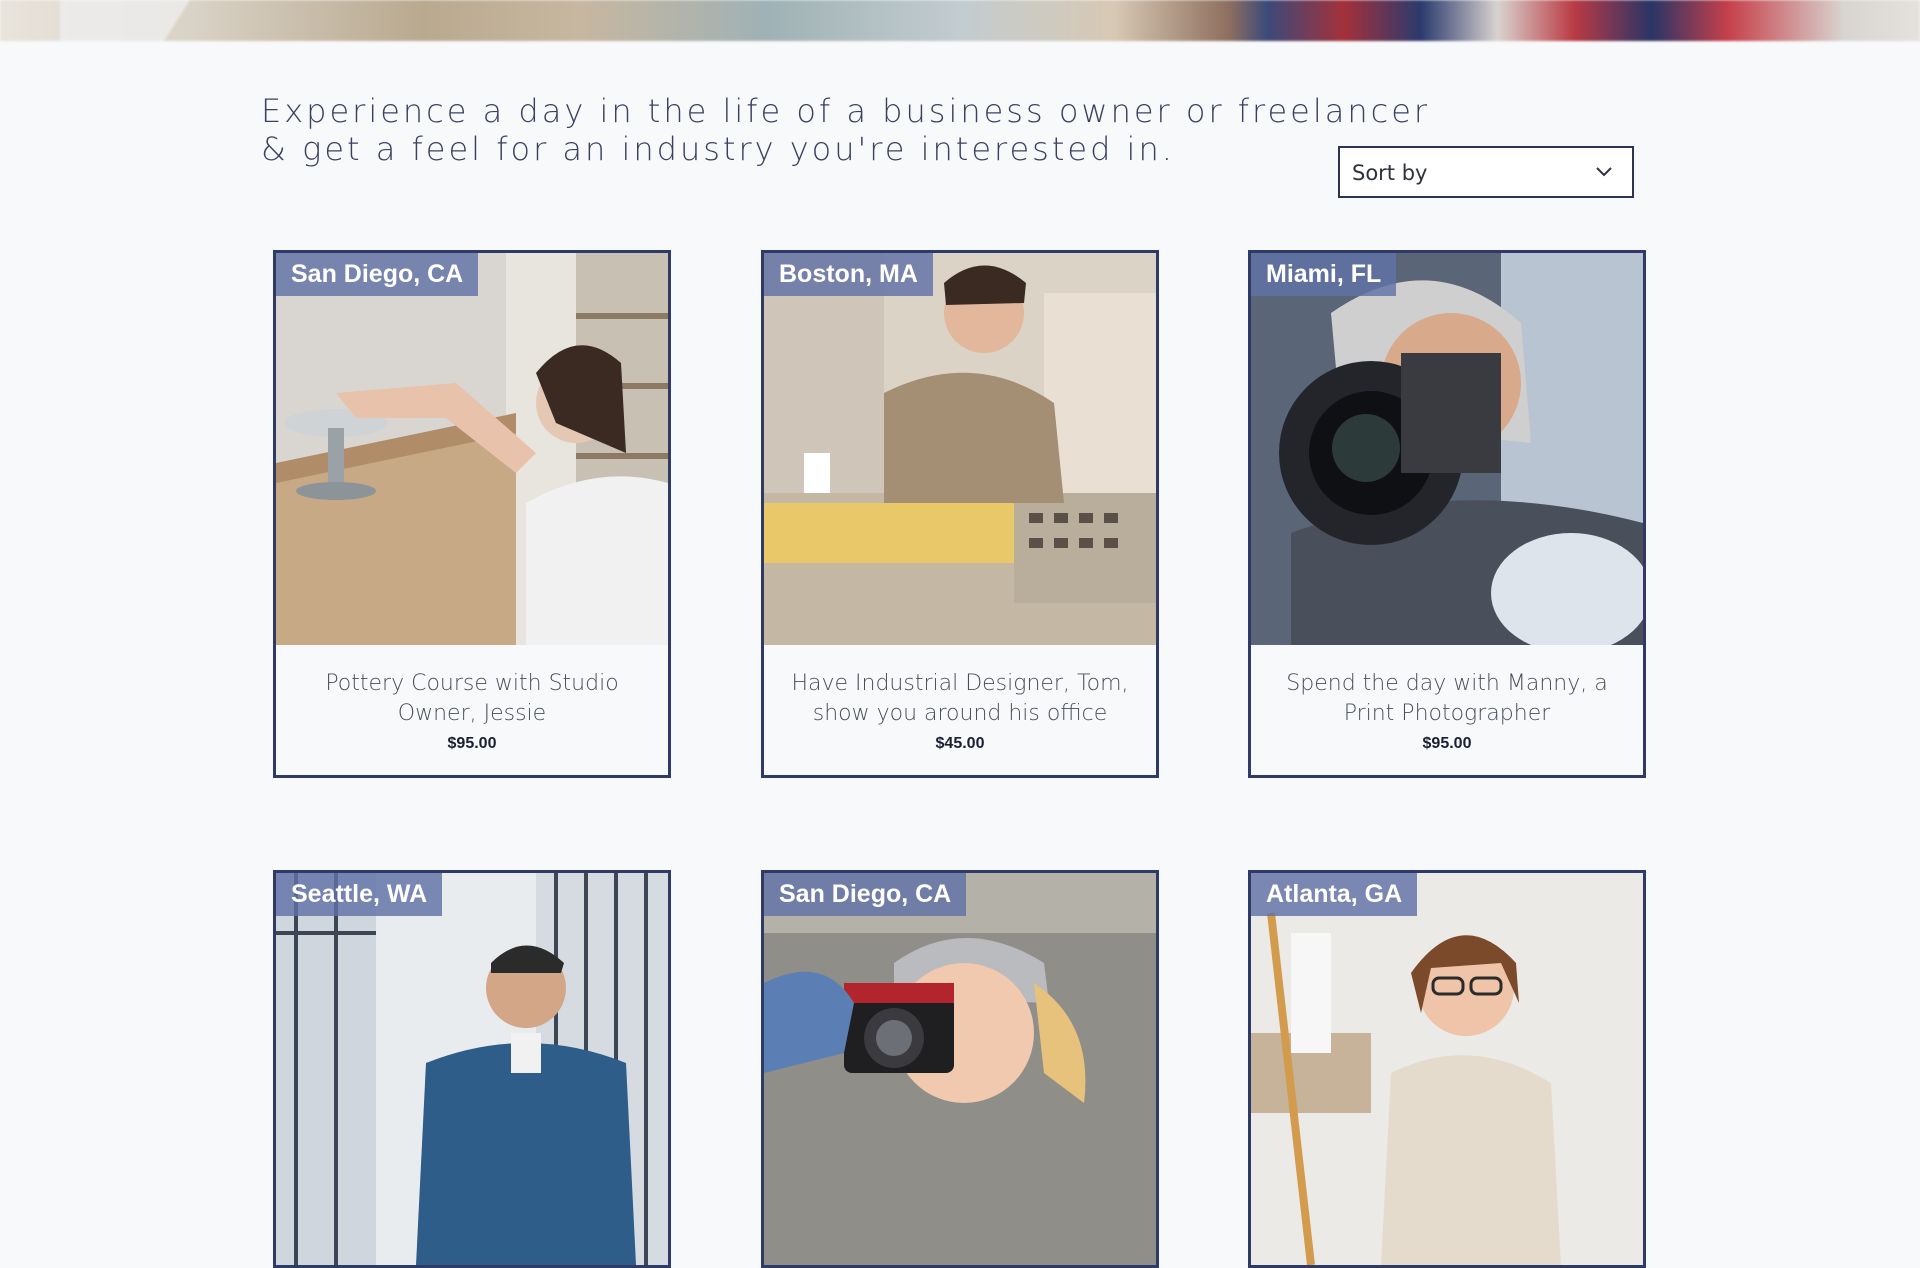  What do you see at coordinates (960, 20) in the screenshot?
I see `hero-banner-image` at bounding box center [960, 20].